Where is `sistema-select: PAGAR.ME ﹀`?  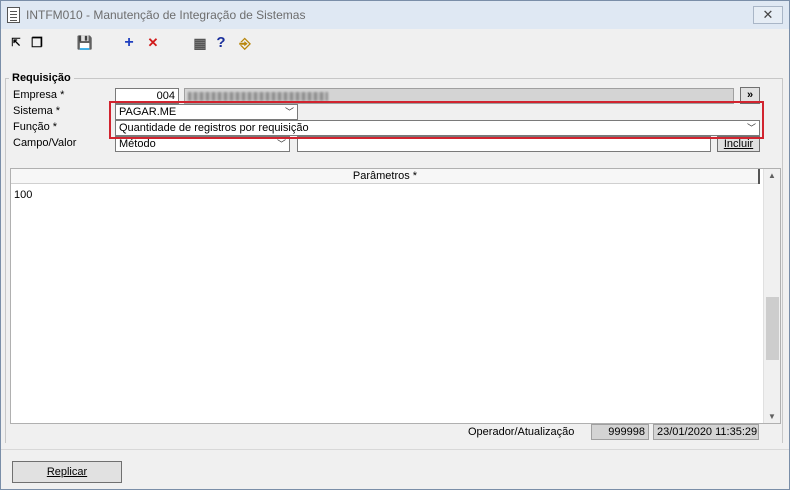 sistema-select: PAGAR.ME ﹀ is located at coordinates (206, 112).